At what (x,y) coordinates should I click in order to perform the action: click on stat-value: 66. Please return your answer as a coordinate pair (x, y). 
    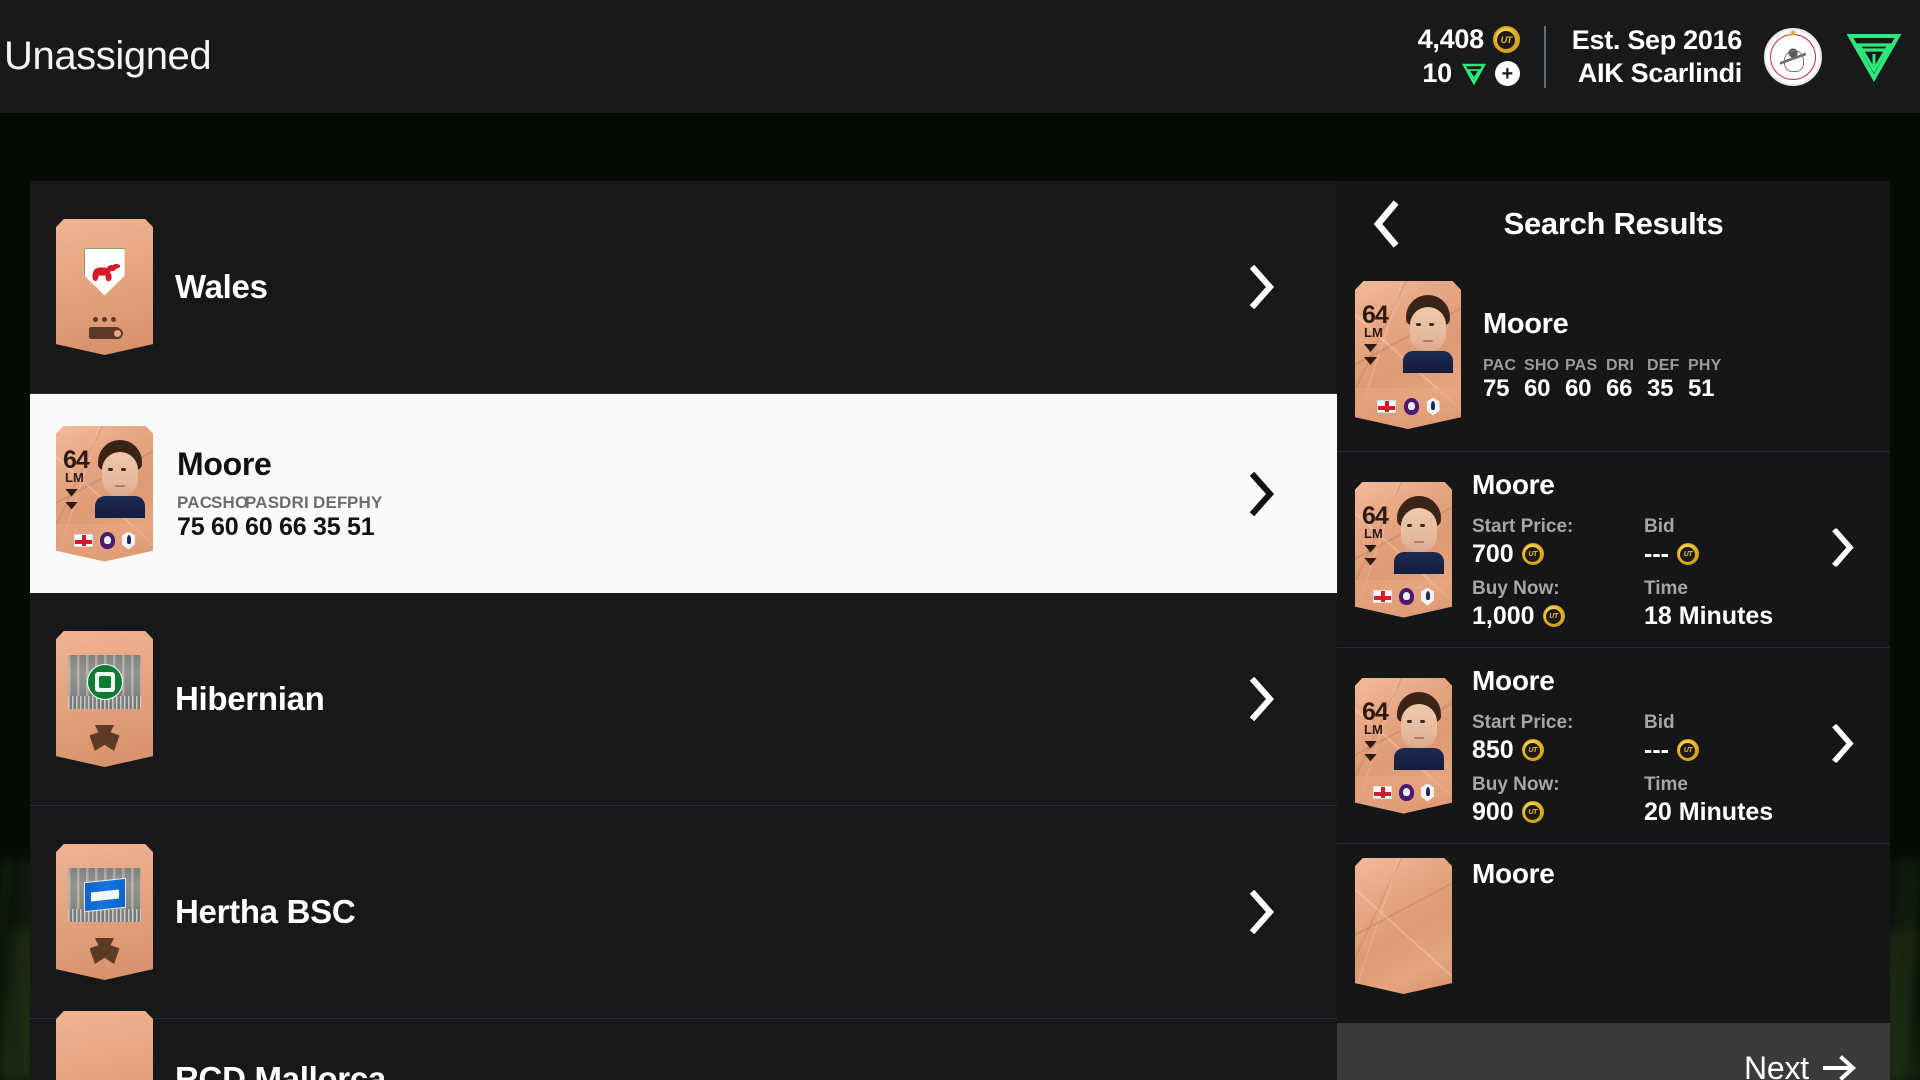
    Looking at the image, I should click on (1619, 388).